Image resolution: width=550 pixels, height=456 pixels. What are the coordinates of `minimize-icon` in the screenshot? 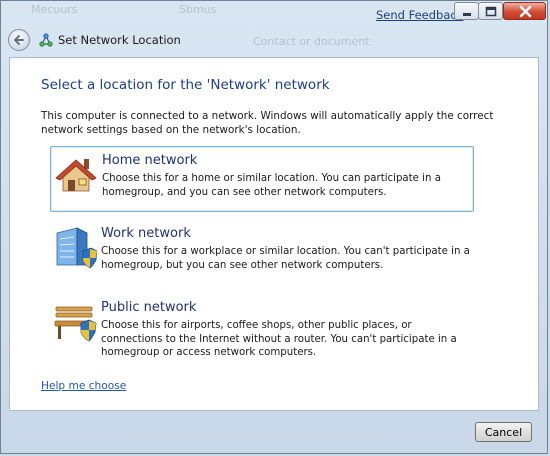 It's located at (467, 14).